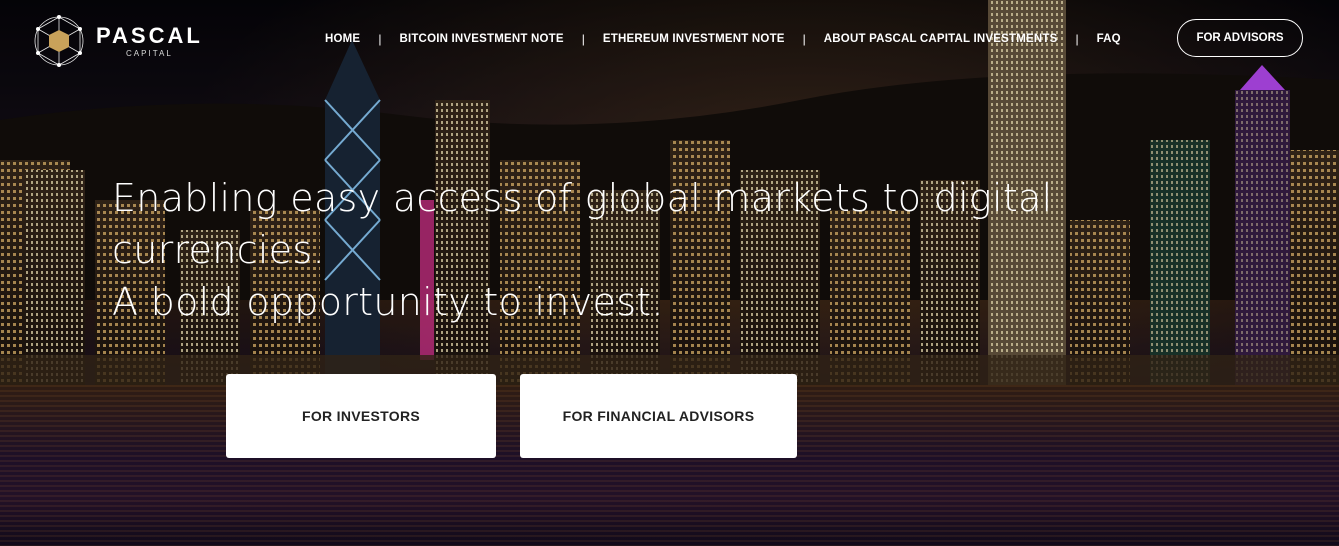 This screenshot has height=546, width=1339. What do you see at coordinates (388, 302) in the screenshot?
I see `headline-line-3: A bold opportunity to invest.` at bounding box center [388, 302].